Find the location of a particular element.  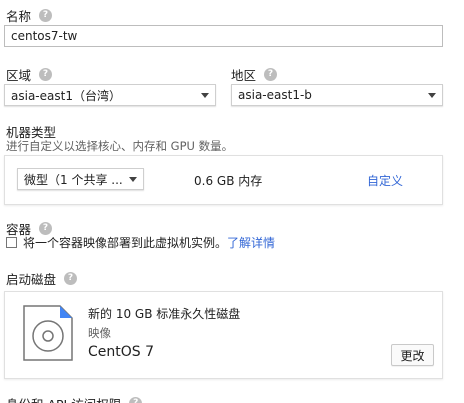

zone-help-icon: ? is located at coordinates (271, 74).